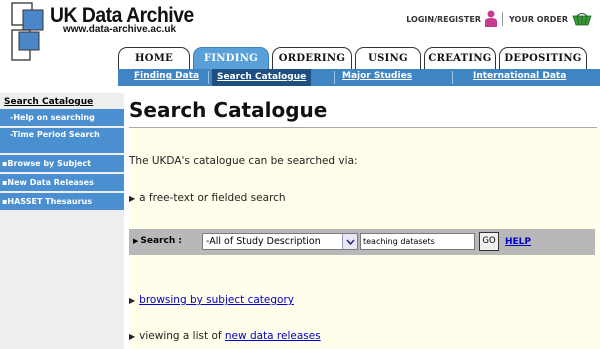 The width and height of the screenshot is (600, 349). I want to click on logo-squares-icon, so click(27, 31).